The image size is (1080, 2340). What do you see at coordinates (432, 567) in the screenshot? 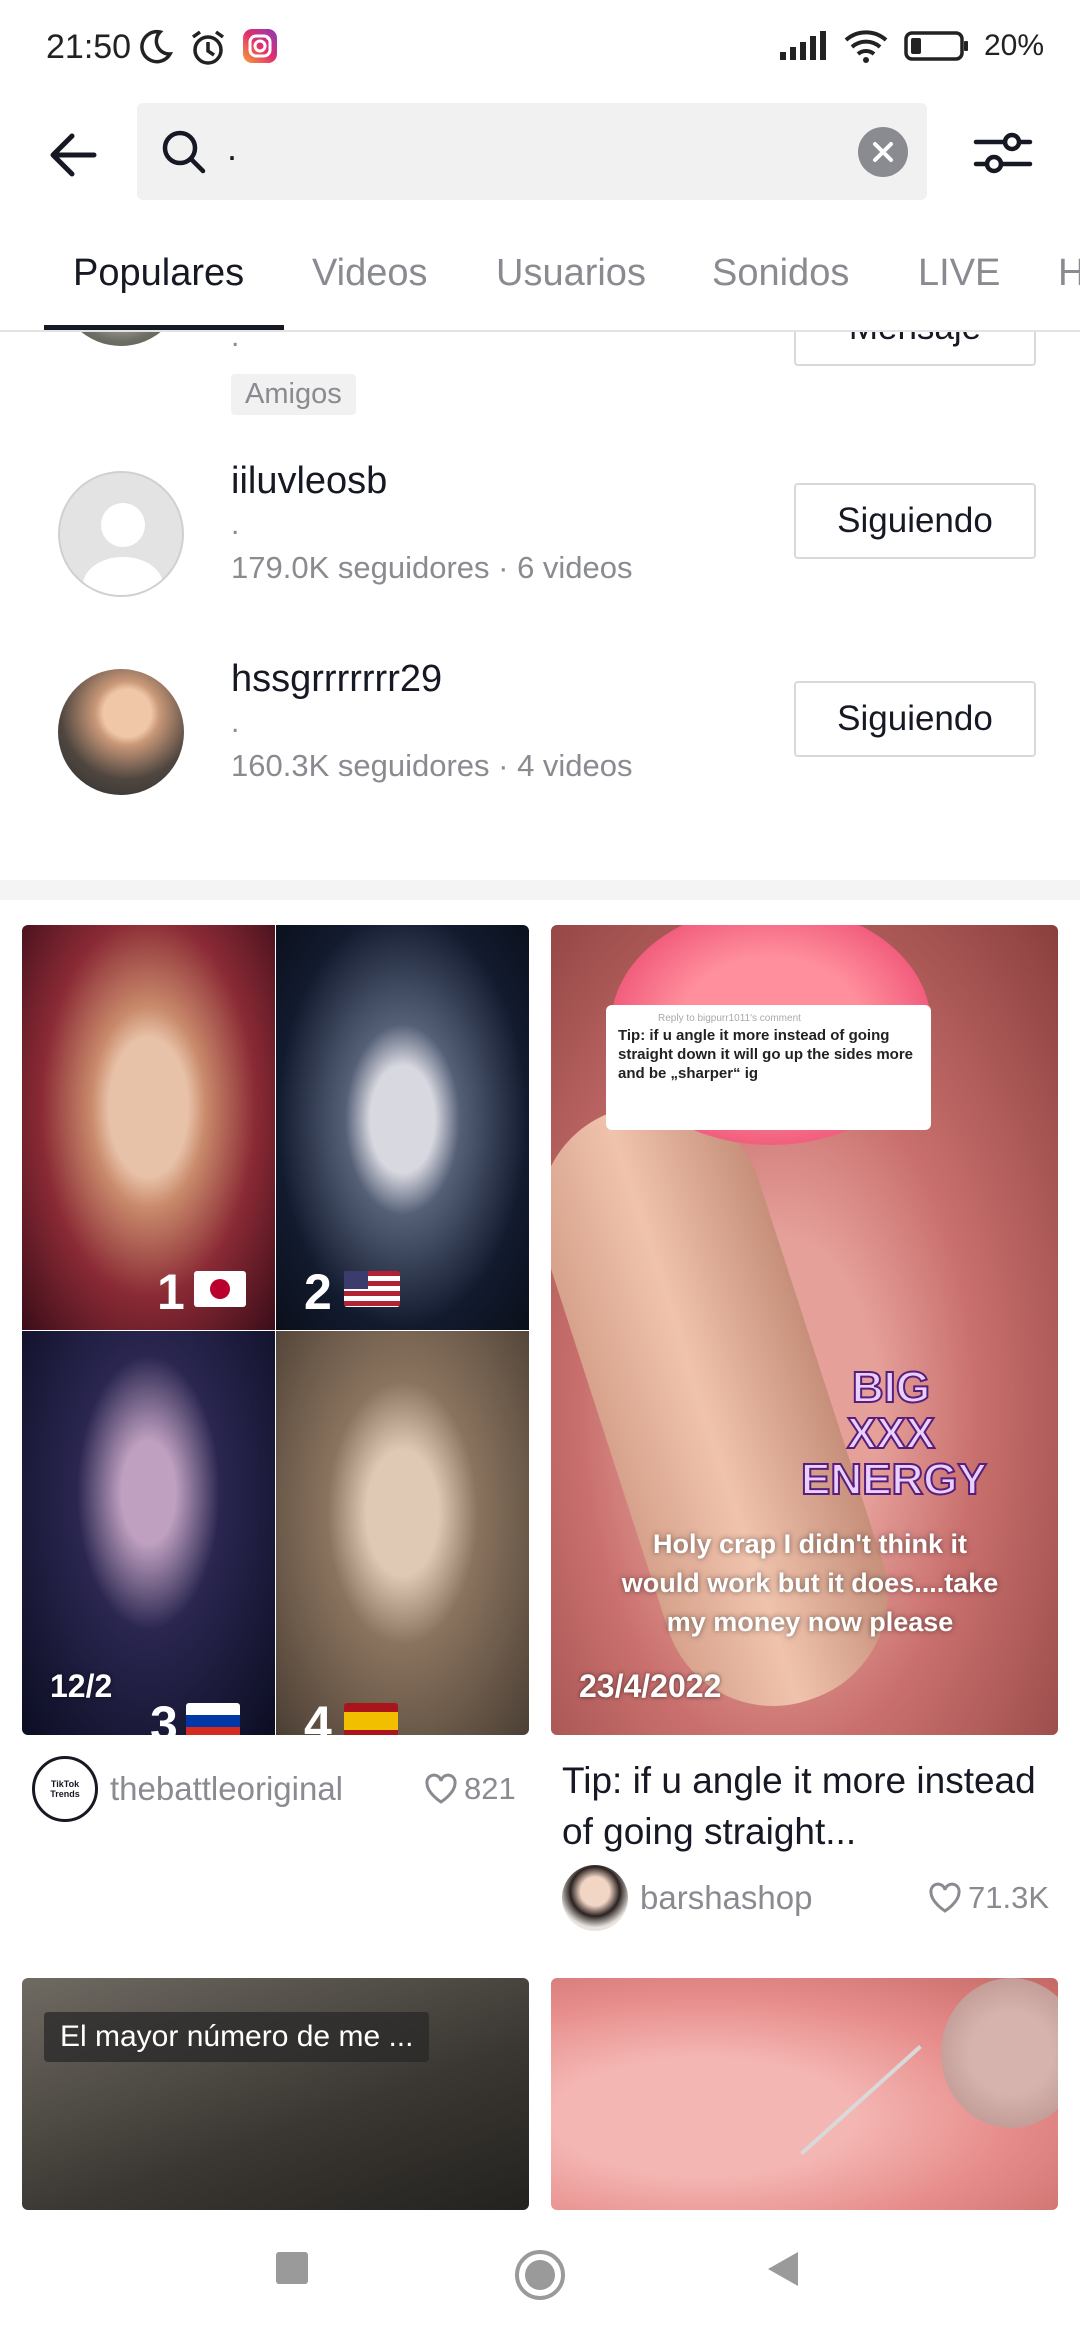
I see `user-stats: 179.0K seguidores · 6 videos` at bounding box center [432, 567].